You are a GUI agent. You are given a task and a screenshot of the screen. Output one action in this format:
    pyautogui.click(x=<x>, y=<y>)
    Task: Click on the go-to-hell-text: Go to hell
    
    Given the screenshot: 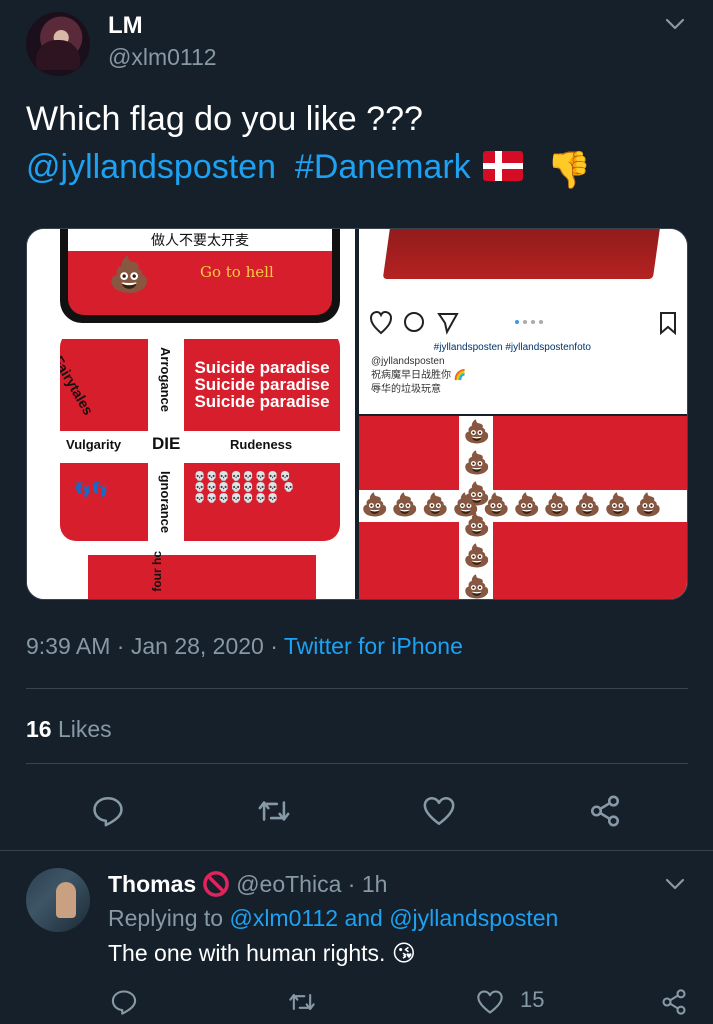 What is the action you would take?
    pyautogui.click(x=237, y=272)
    